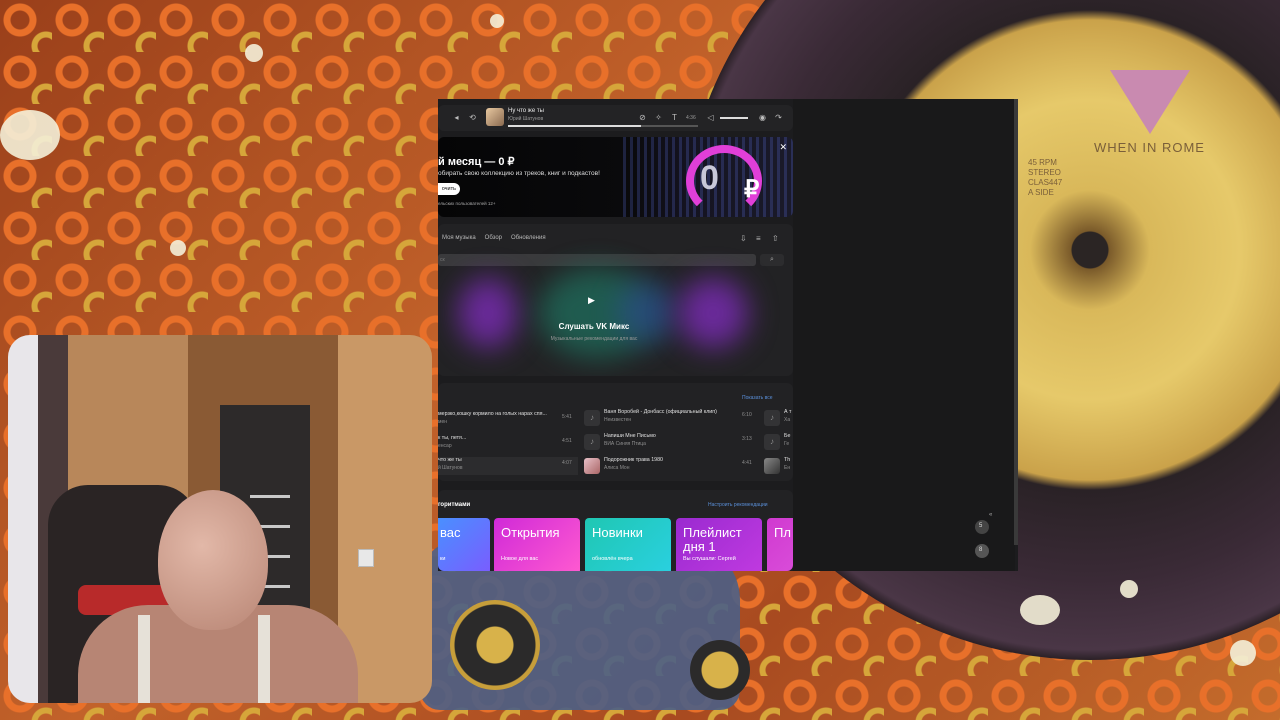 The image size is (1280, 720). What do you see at coordinates (472, 117) in the screenshot?
I see `repeat-icon: ⟲` at bounding box center [472, 117].